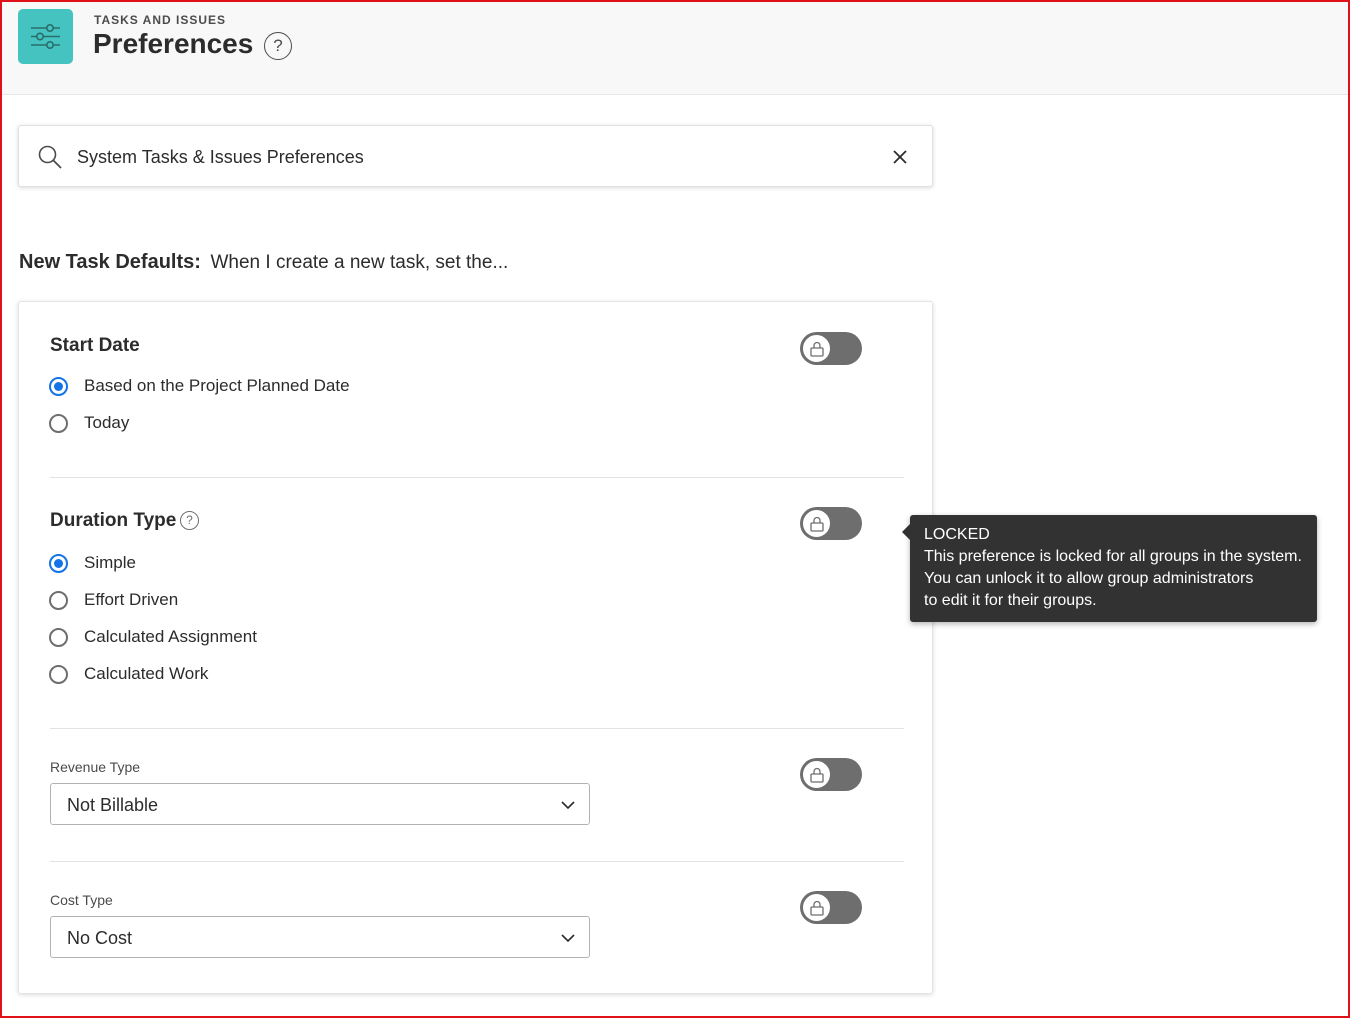  What do you see at coordinates (173, 43) in the screenshot?
I see `page-title: Preferences` at bounding box center [173, 43].